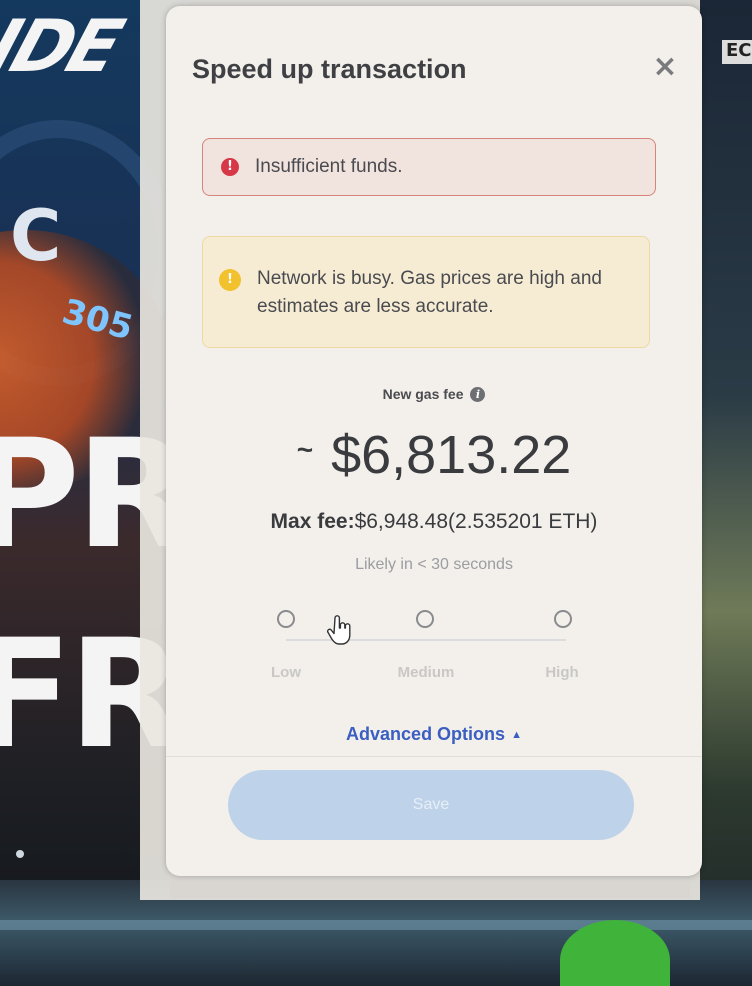  Describe the element at coordinates (230, 167) in the screenshot. I see `error-icon: !` at that location.